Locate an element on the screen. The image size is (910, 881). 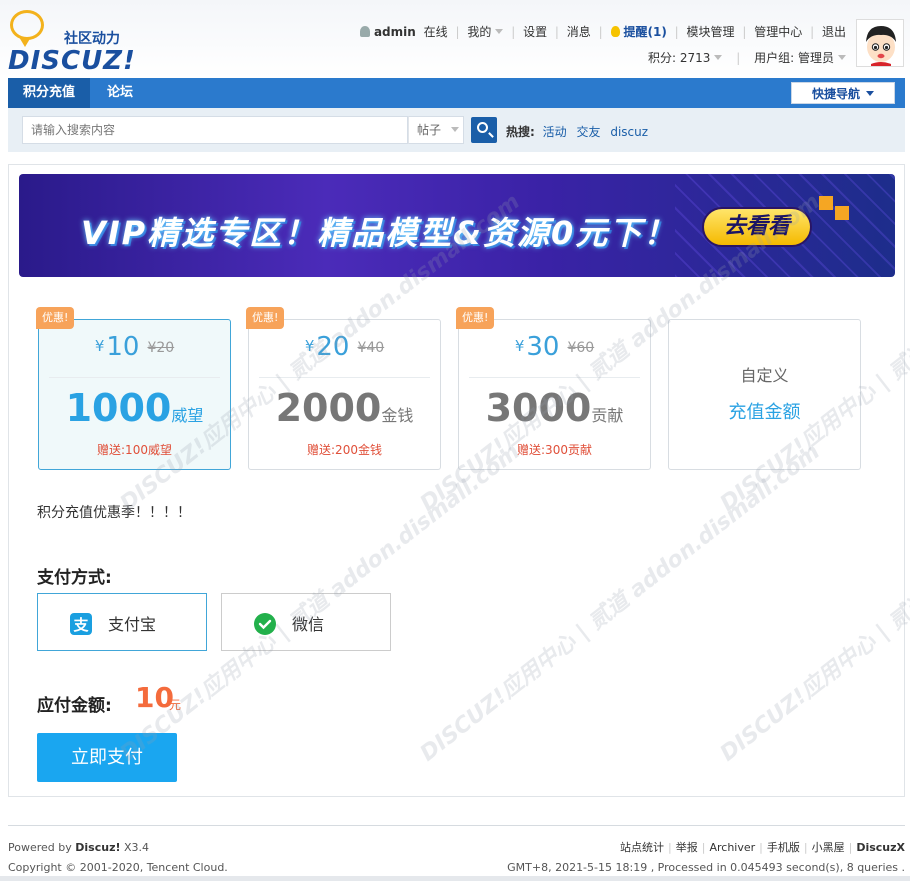
price-value: 10 is located at coordinates (123, 347).